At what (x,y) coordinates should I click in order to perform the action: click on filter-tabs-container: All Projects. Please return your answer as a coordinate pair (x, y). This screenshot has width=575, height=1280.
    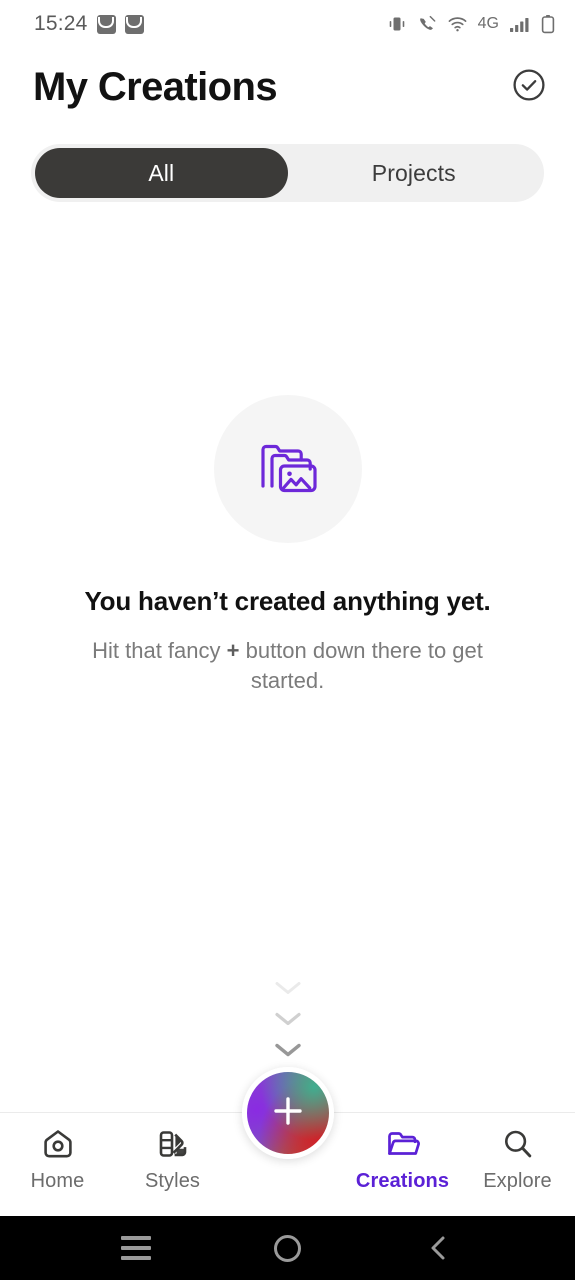
    Looking at the image, I should click on (287, 164).